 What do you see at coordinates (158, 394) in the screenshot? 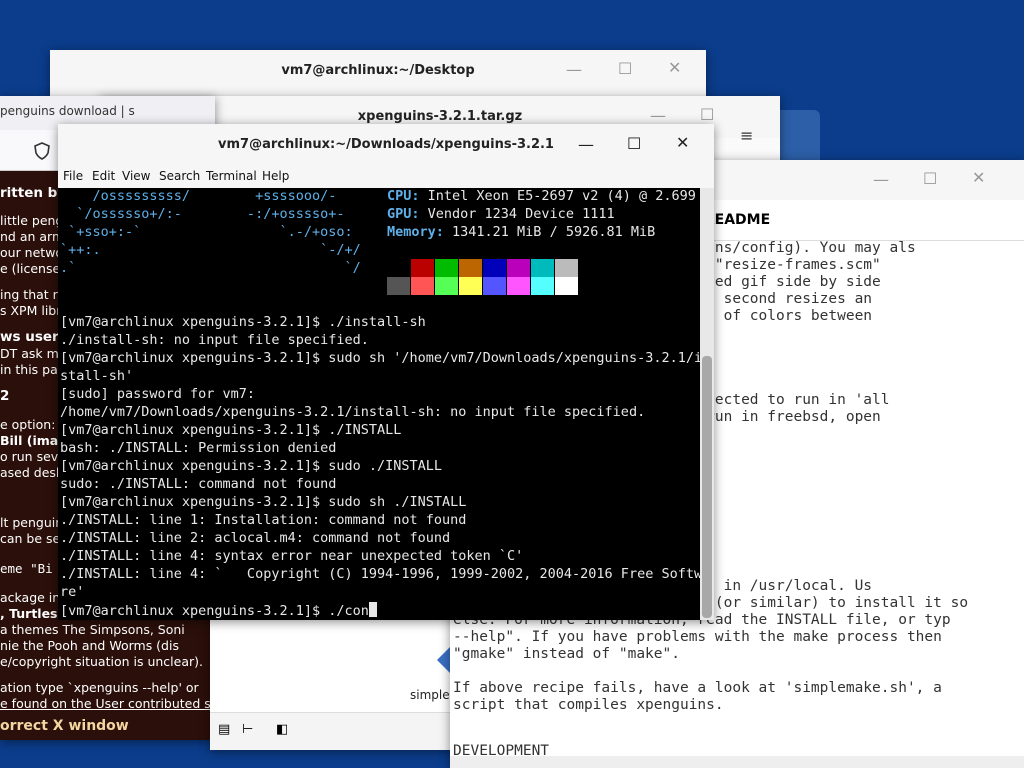
I see `output-line: [sudo] password for vm7:` at bounding box center [158, 394].